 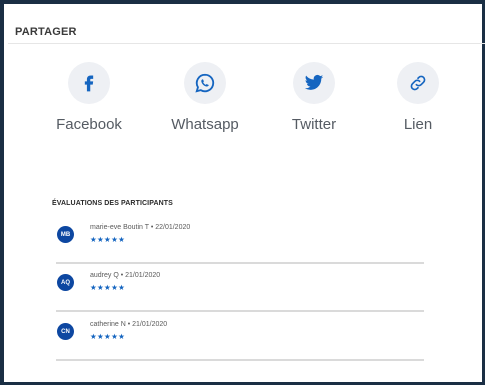 I want to click on link-icon, so click(x=418, y=83).